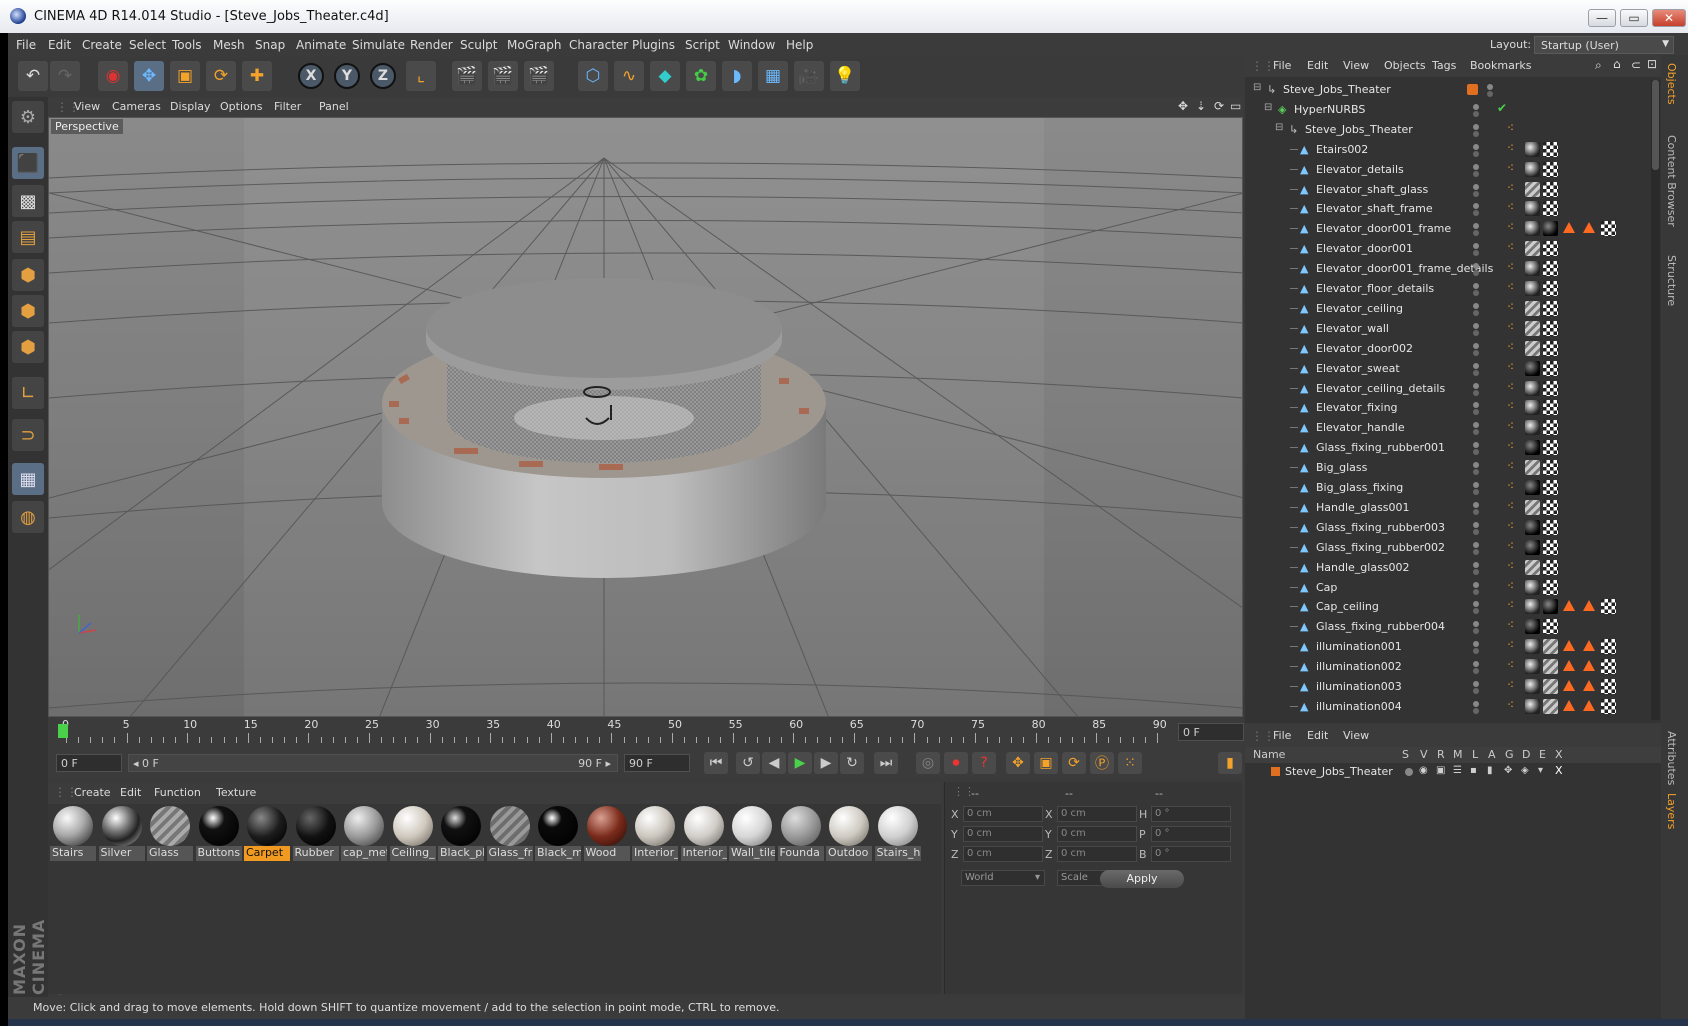 This screenshot has height=1026, width=1688. What do you see at coordinates (1634, 18) in the screenshot?
I see `maximize-button: ▭` at bounding box center [1634, 18].